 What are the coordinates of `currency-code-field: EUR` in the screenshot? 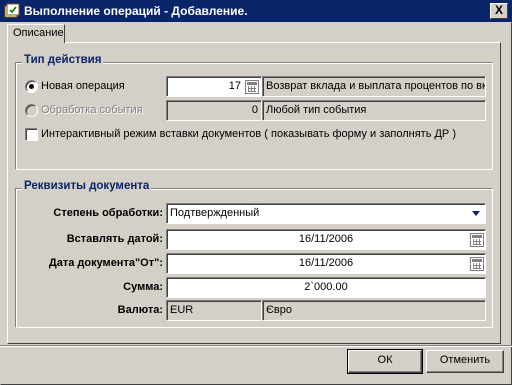 It's located at (214, 310).